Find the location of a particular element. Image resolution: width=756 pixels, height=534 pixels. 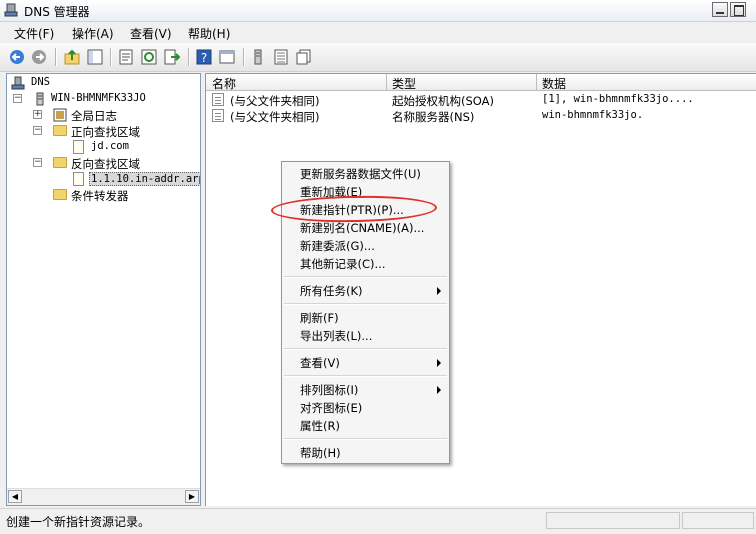

expand-icon: + is located at coordinates (37, 114).